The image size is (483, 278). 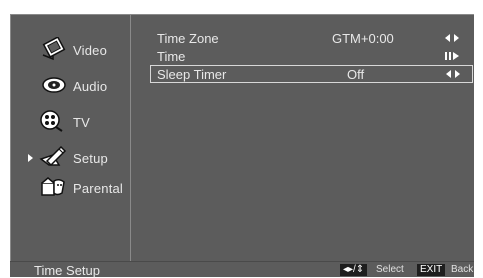 What do you see at coordinates (53, 85) in the screenshot?
I see `audio-icon` at bounding box center [53, 85].